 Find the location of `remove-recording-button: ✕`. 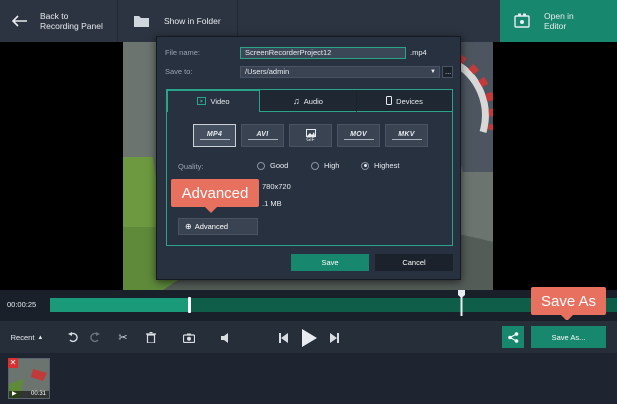

remove-recording-button: ✕ is located at coordinates (13, 363).